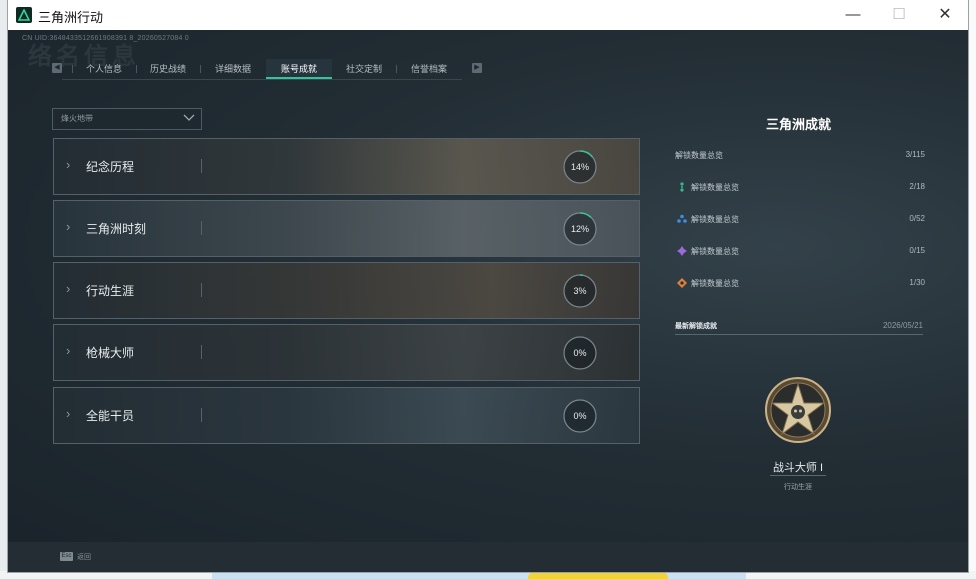 The width and height of the screenshot is (976, 579). Describe the element at coordinates (110, 291) in the screenshot. I see `category-label: 行动生涯` at that location.